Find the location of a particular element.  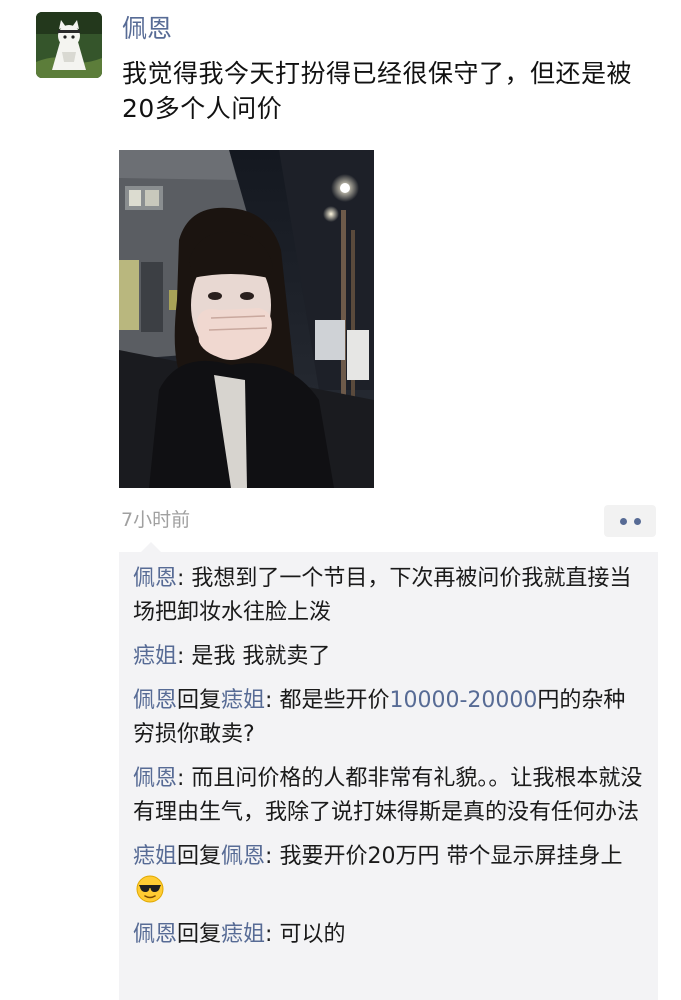

comment-item: 佩恩回复痣姐: 都是些开价10000-20000円的杂种穷损你敢卖? is located at coordinates (388, 718).